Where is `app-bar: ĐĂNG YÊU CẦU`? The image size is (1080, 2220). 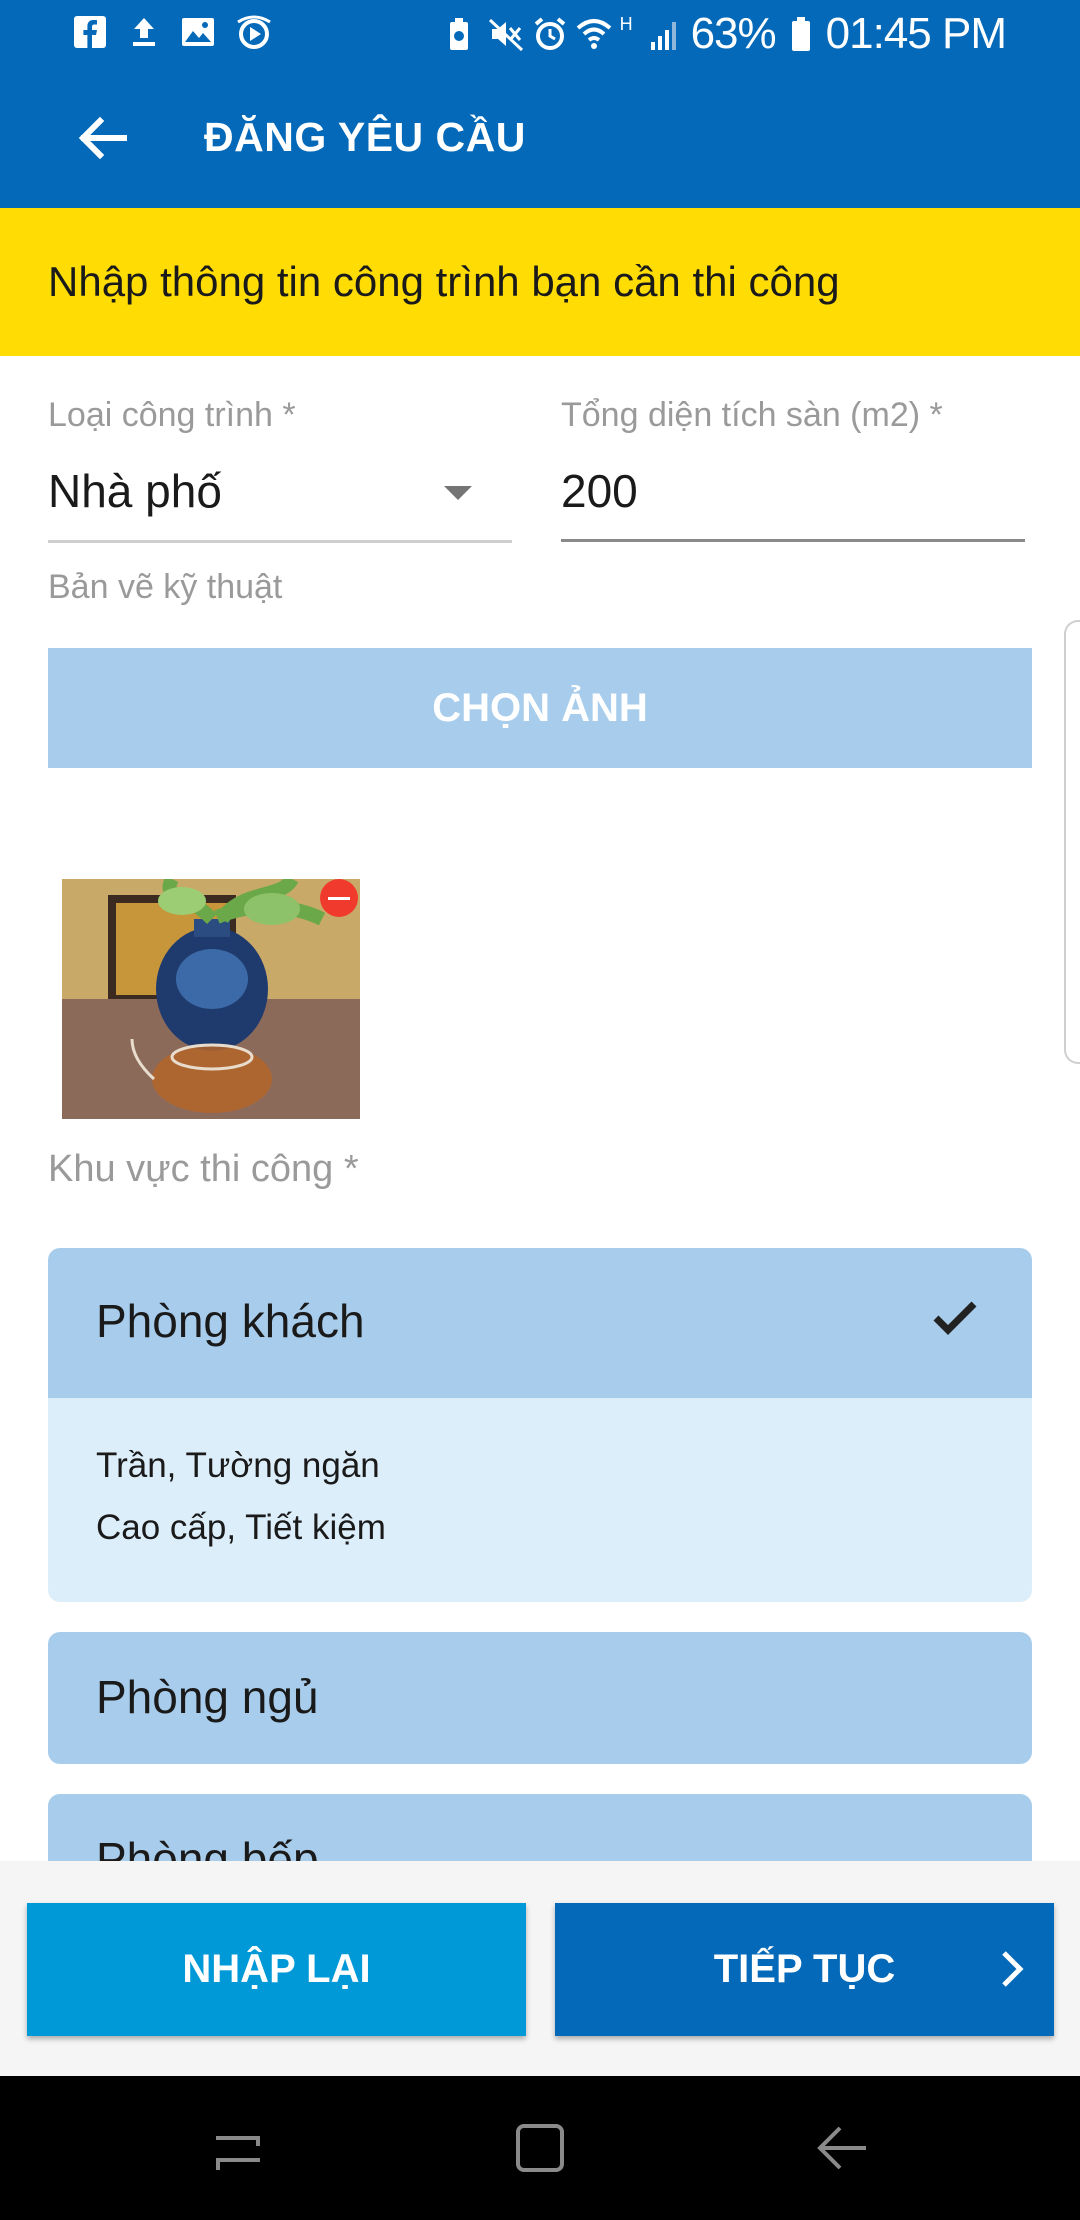 app-bar: ĐĂNG YÊU CẦU is located at coordinates (540, 138).